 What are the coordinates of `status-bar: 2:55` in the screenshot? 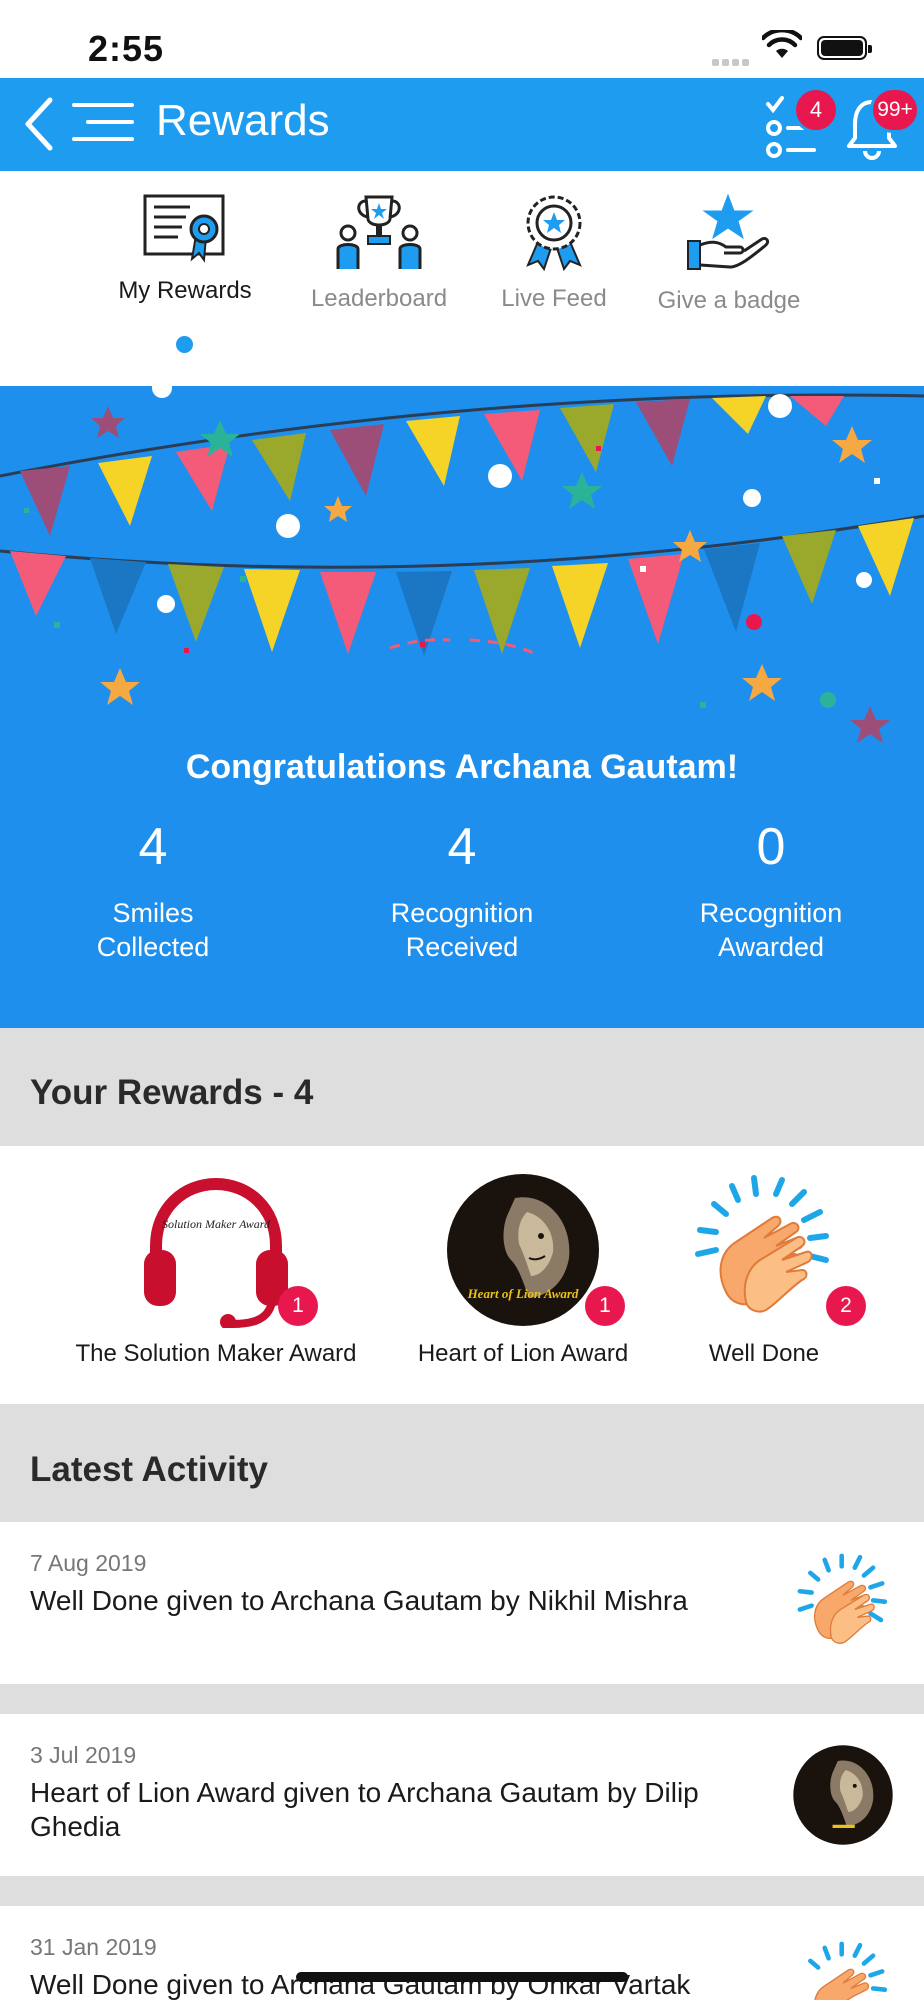 It's located at (462, 39).